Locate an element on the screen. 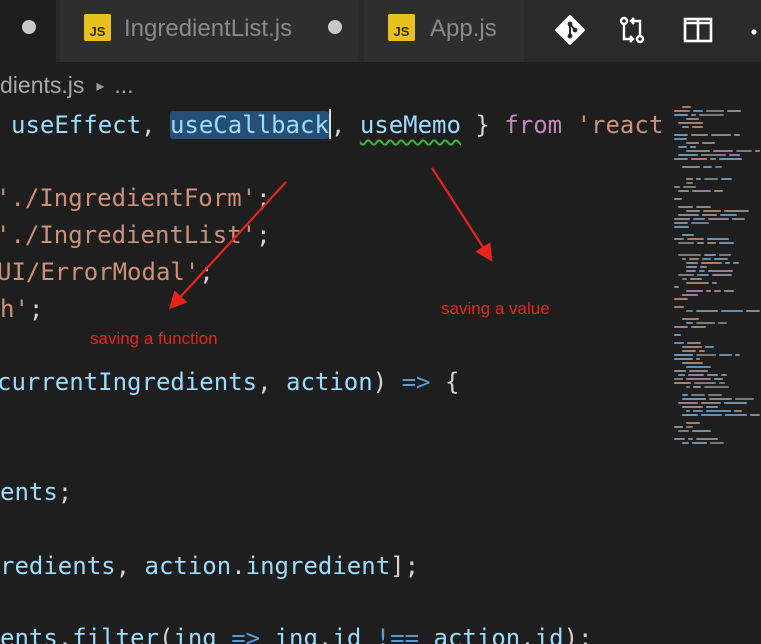 This screenshot has height=644, width=761. code-line: UI/ErrorModal'; is located at coordinates (107, 272).